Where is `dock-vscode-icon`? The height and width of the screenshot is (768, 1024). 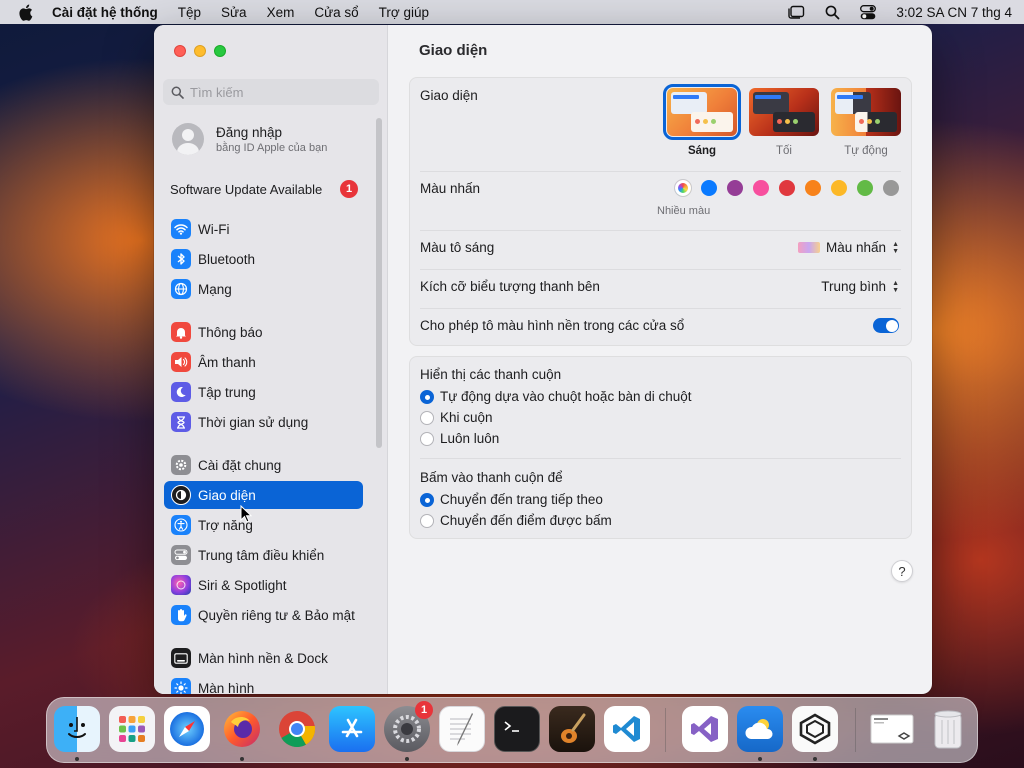
dock-vscode-icon is located at coordinates (627, 729).